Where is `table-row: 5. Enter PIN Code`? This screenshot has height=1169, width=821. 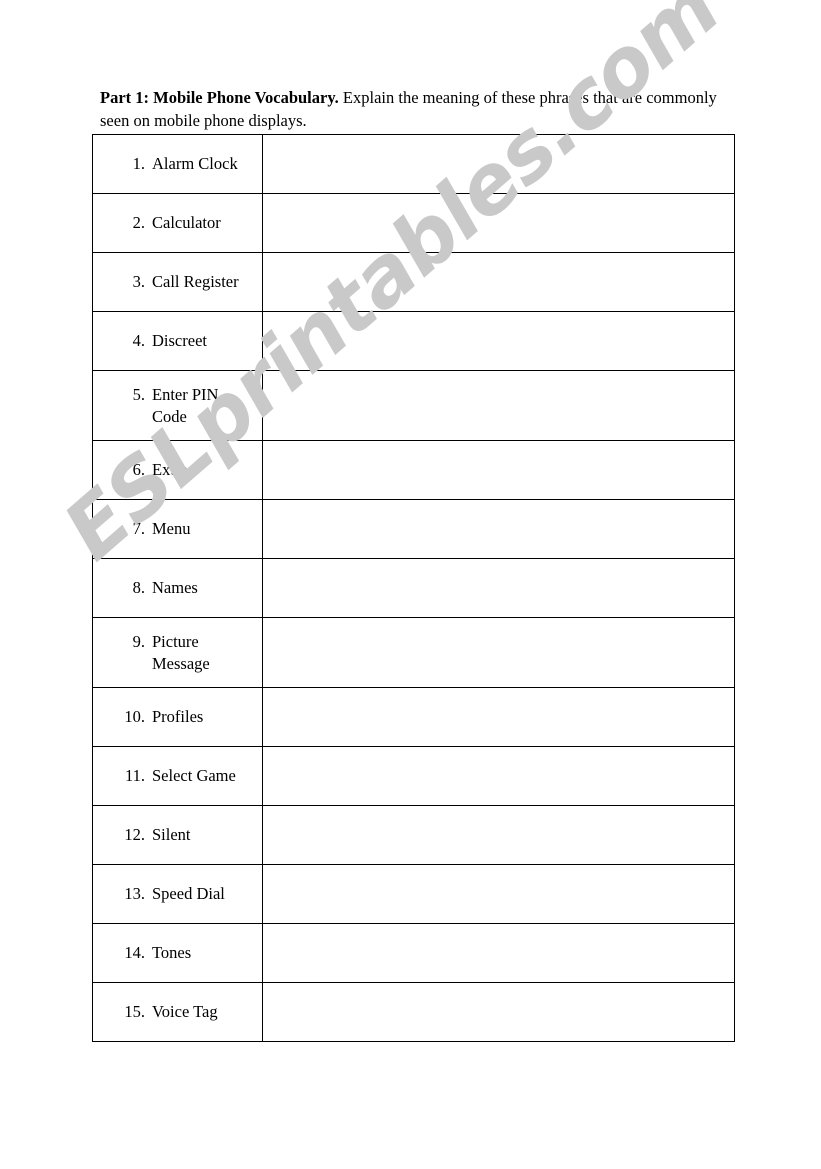
table-row: 5. Enter PIN Code is located at coordinates (413, 405).